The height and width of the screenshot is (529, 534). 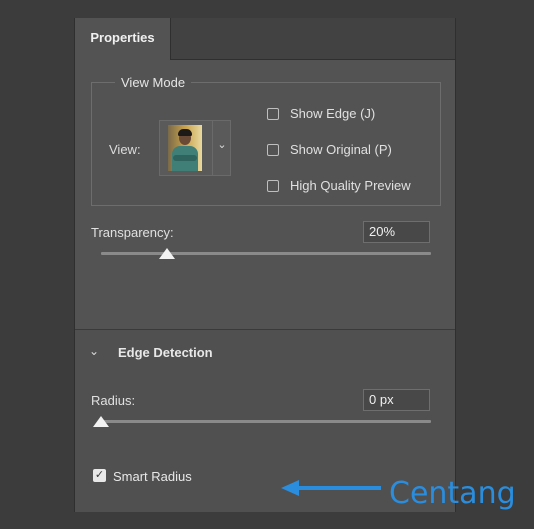 I want to click on transparency-slider-track, so click(x=266, y=253).